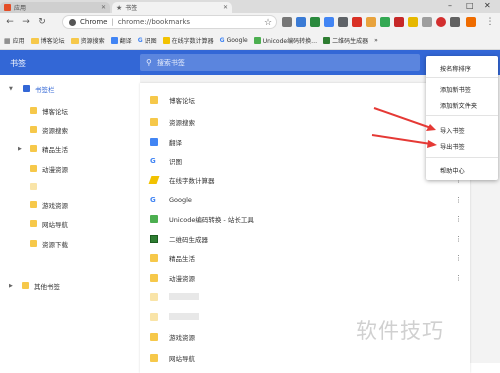  What do you see at coordinates (47, 286) in the screenshot?
I see `sidebar-item-label: 其他书签` at bounding box center [47, 286].